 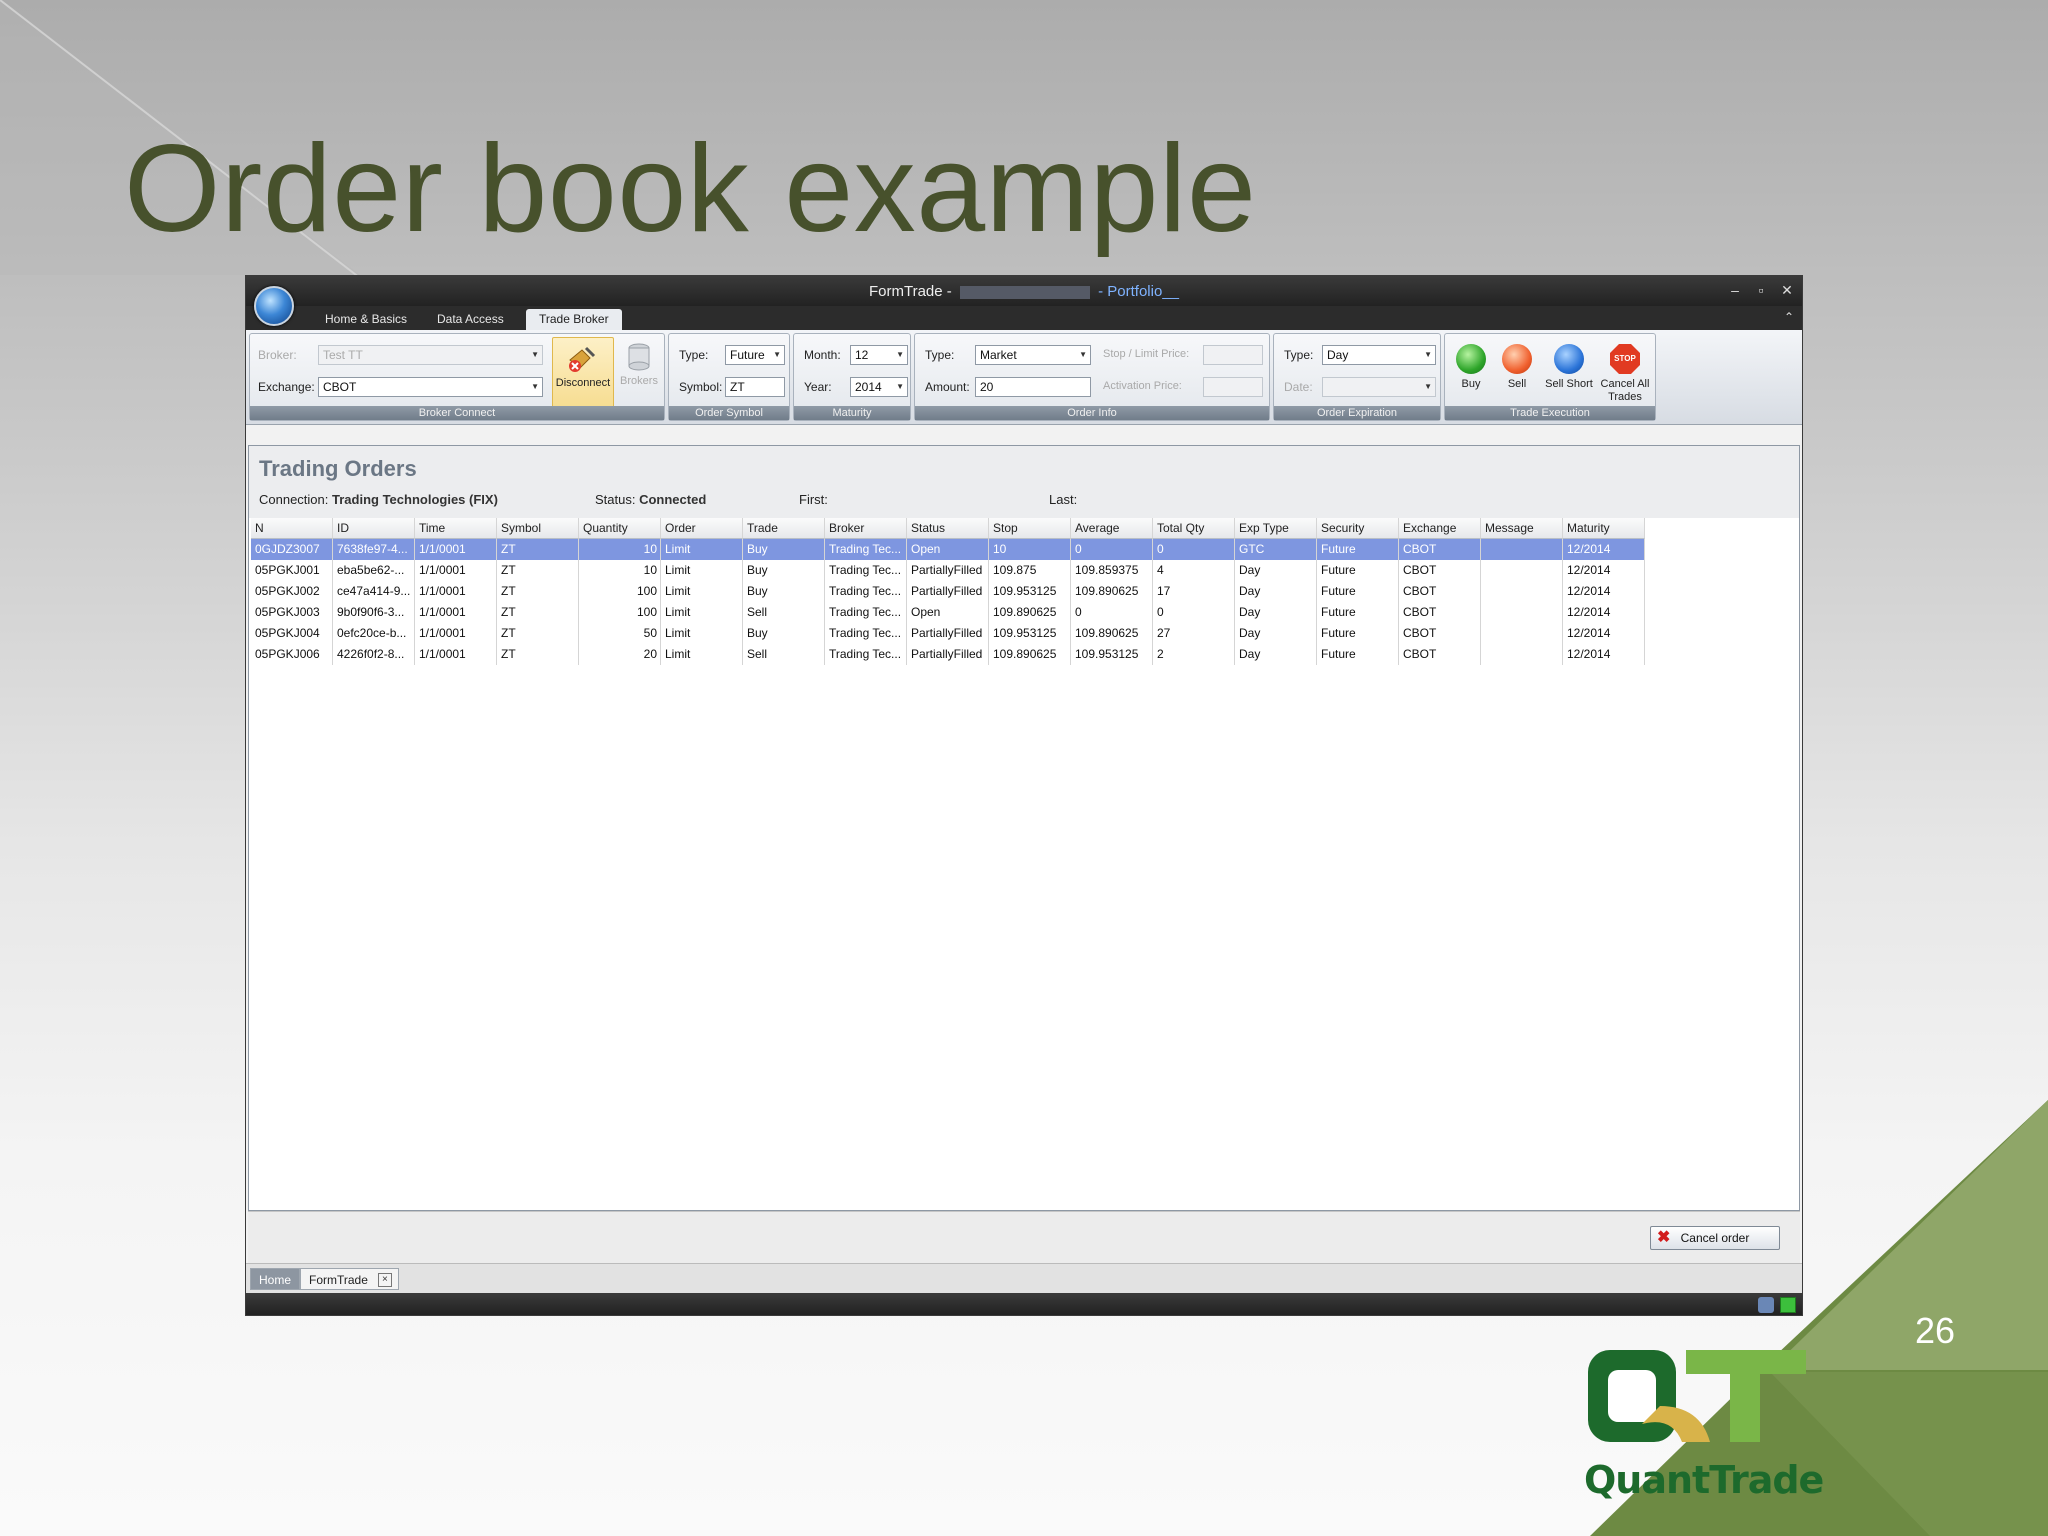 What do you see at coordinates (378, 499) in the screenshot?
I see `connection-info: Connection: Trading Technologies (FIX)` at bounding box center [378, 499].